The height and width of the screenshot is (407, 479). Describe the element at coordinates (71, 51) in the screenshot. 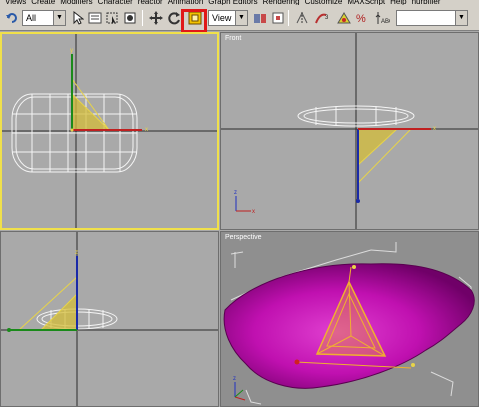

I see `svg-text: y` at that location.